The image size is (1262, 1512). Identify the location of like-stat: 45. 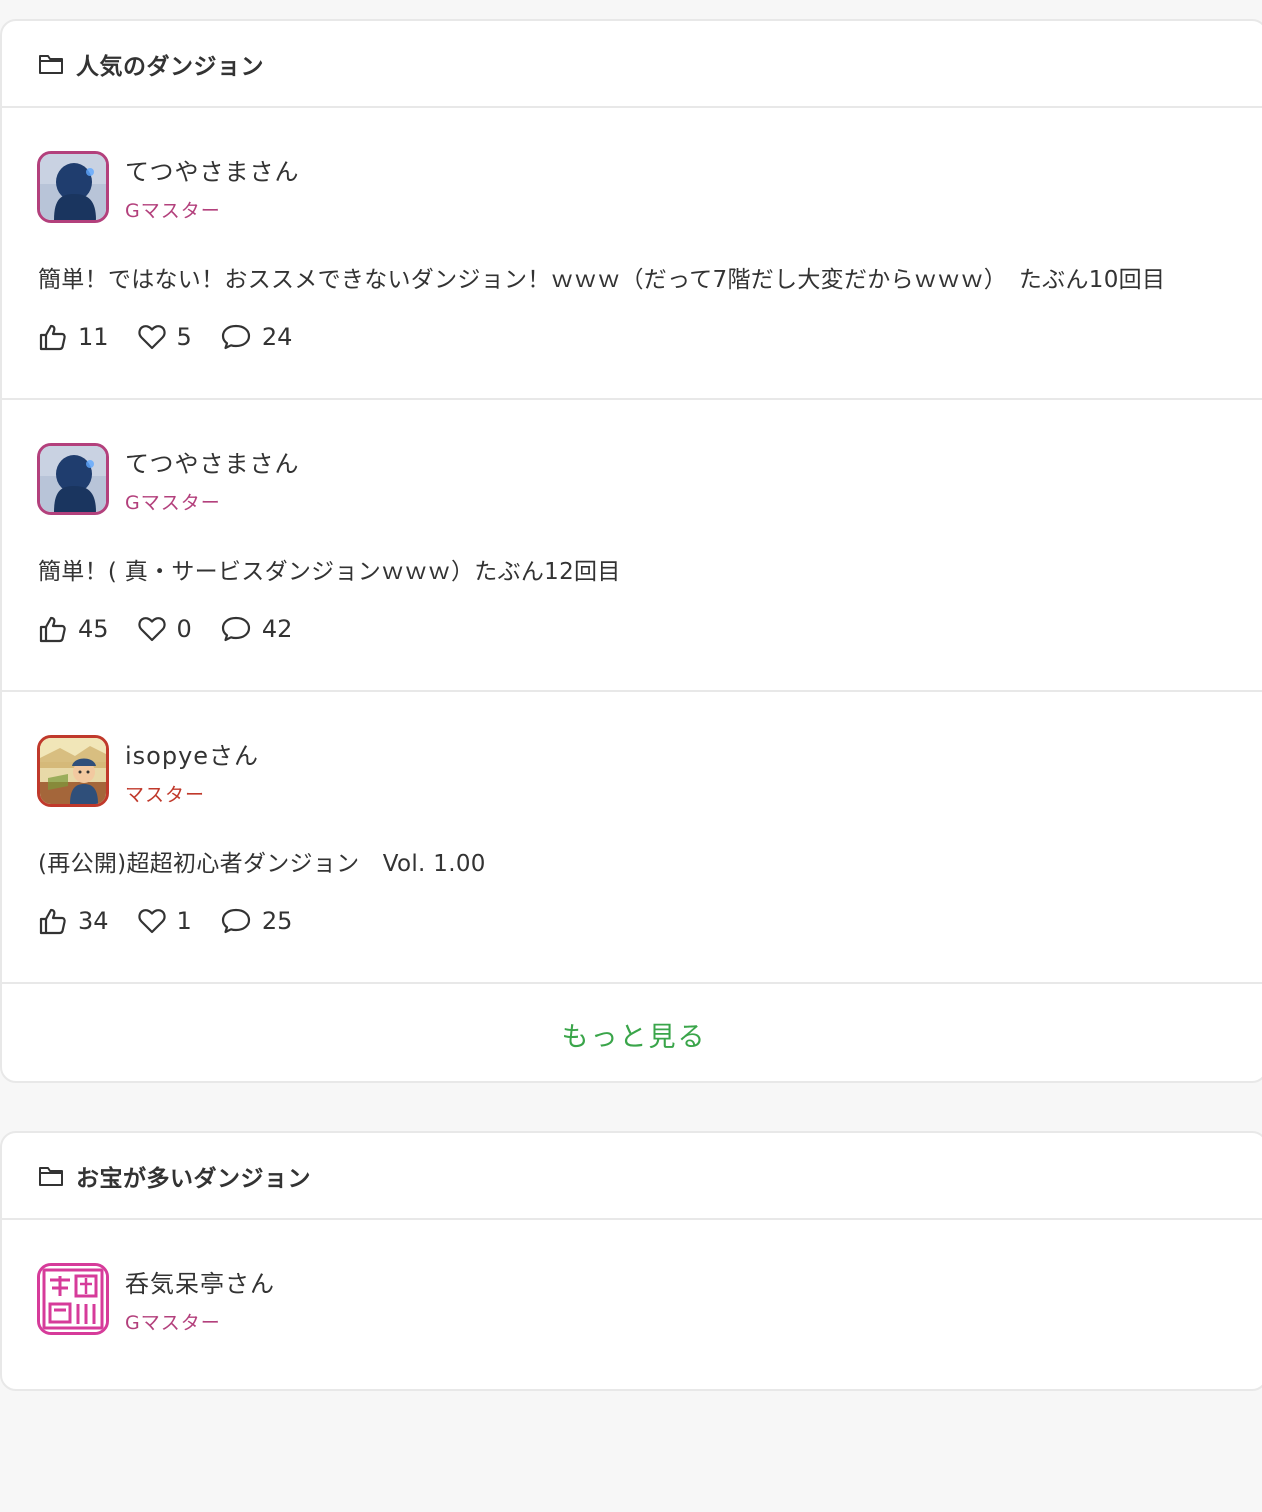
(73, 629).